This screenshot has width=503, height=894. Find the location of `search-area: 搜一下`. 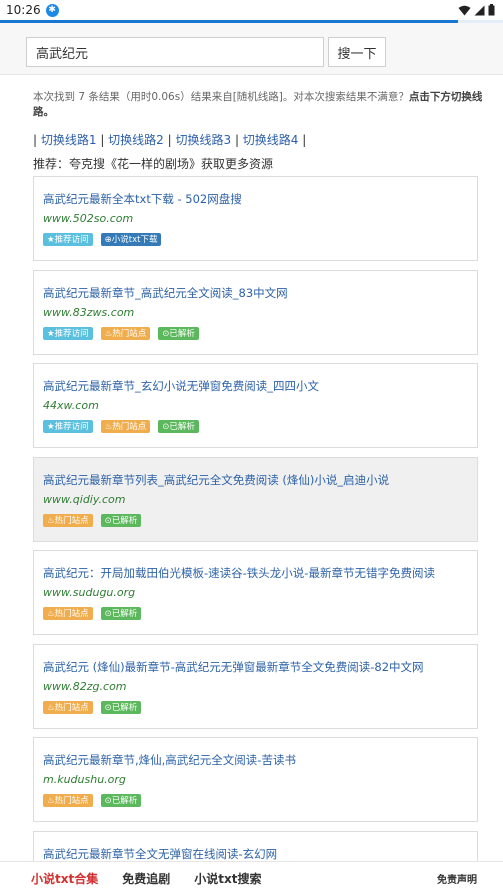

search-area: 搜一下 is located at coordinates (251, 49).